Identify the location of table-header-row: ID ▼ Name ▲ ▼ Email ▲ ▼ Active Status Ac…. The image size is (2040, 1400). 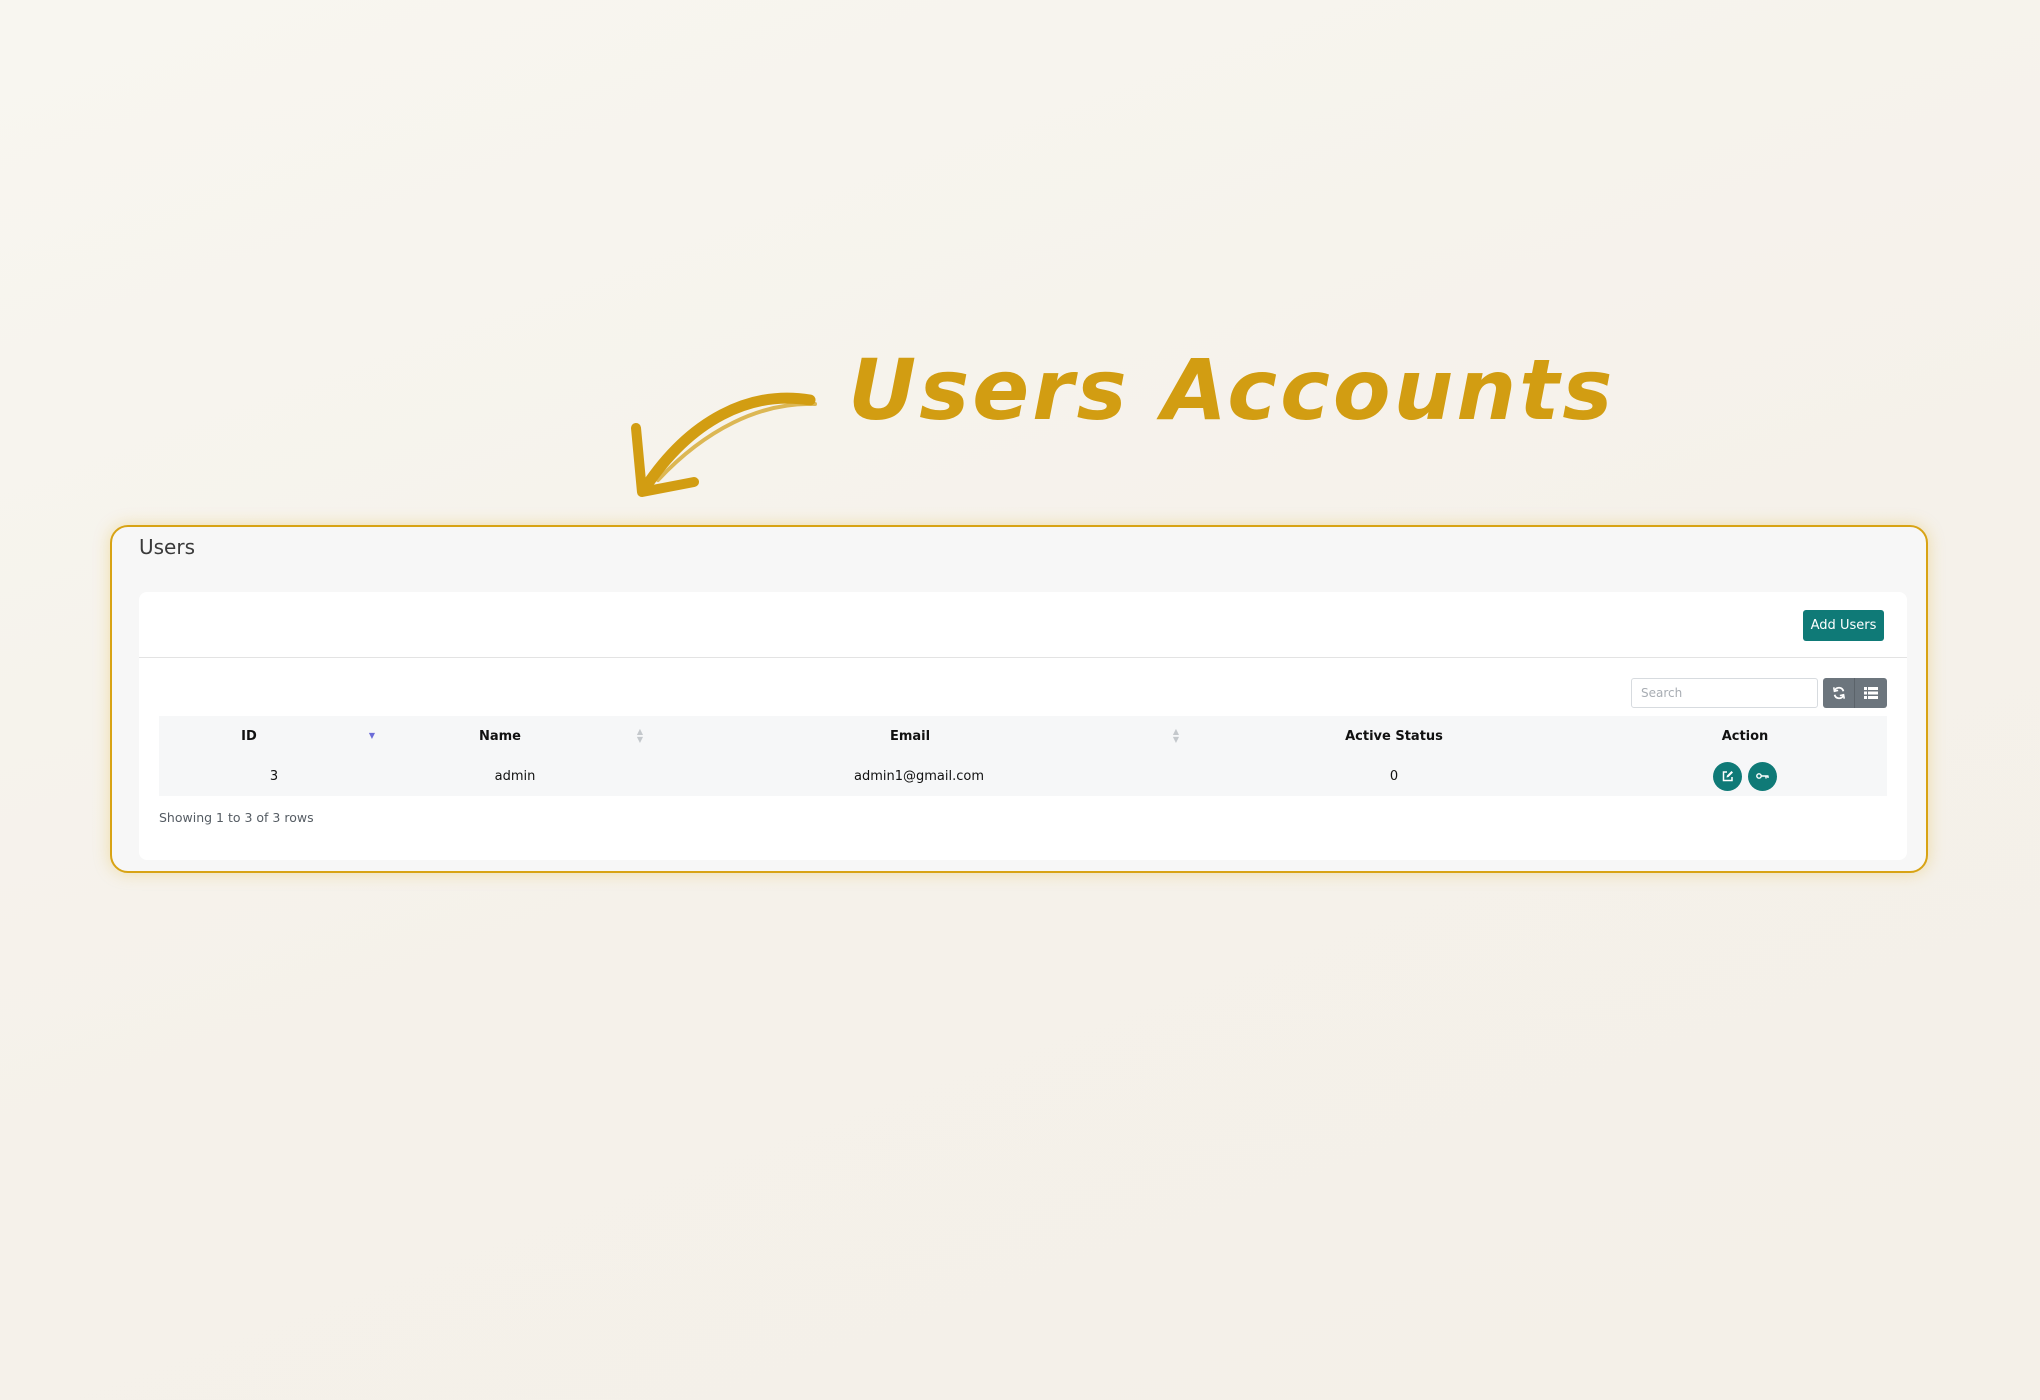
(1023, 736).